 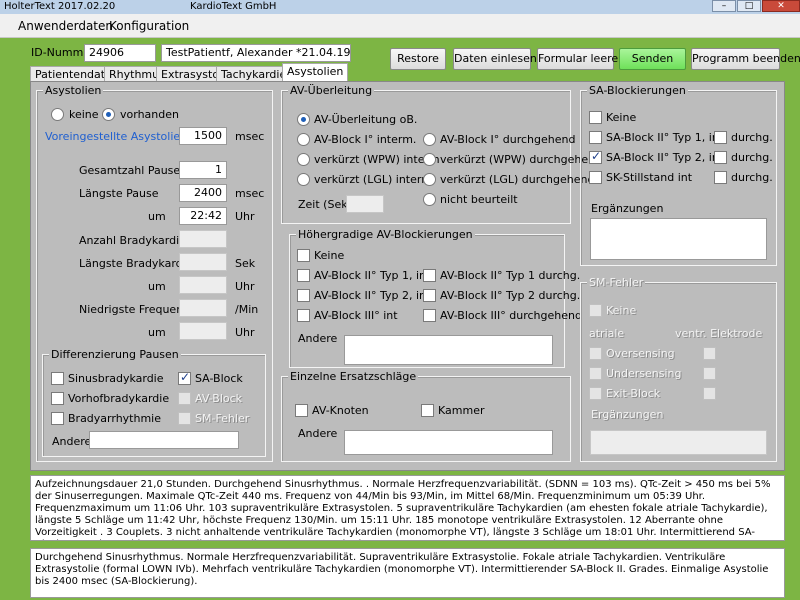 I want to click on checkbox-vorhof, so click(x=57, y=398).